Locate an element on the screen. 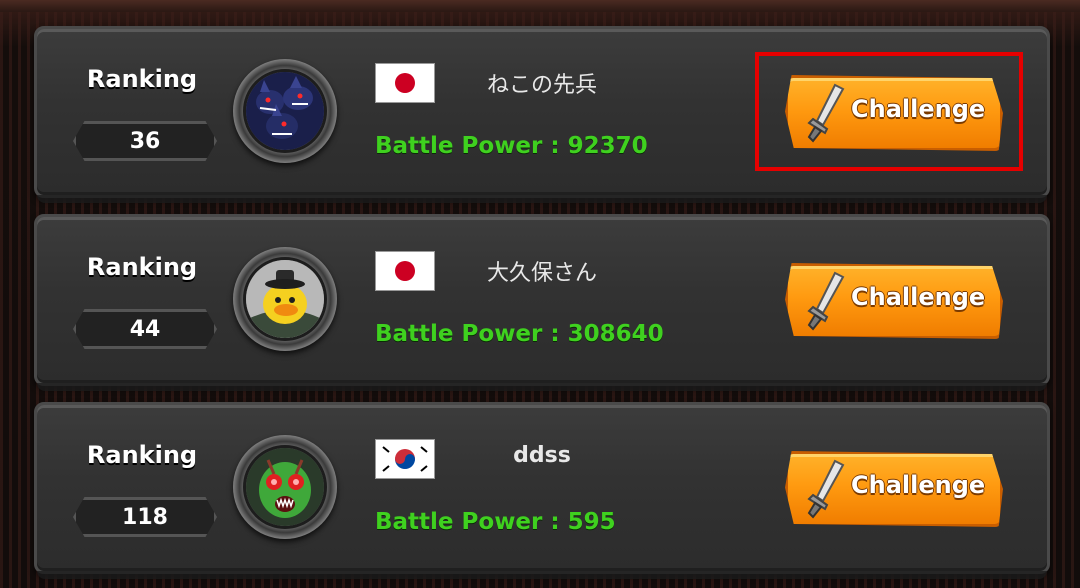 The image size is (1080, 588). battle-power: Battle Power : 308640 is located at coordinates (519, 334).